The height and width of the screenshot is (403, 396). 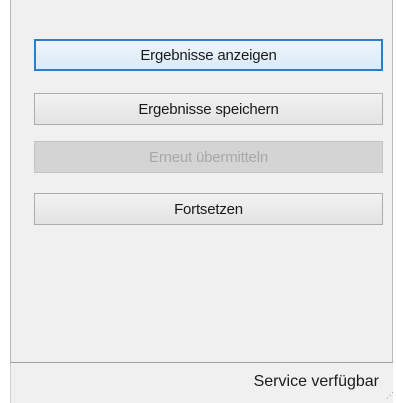 What do you see at coordinates (208, 209) in the screenshot?
I see `continue-button: Fortsetzen` at bounding box center [208, 209].